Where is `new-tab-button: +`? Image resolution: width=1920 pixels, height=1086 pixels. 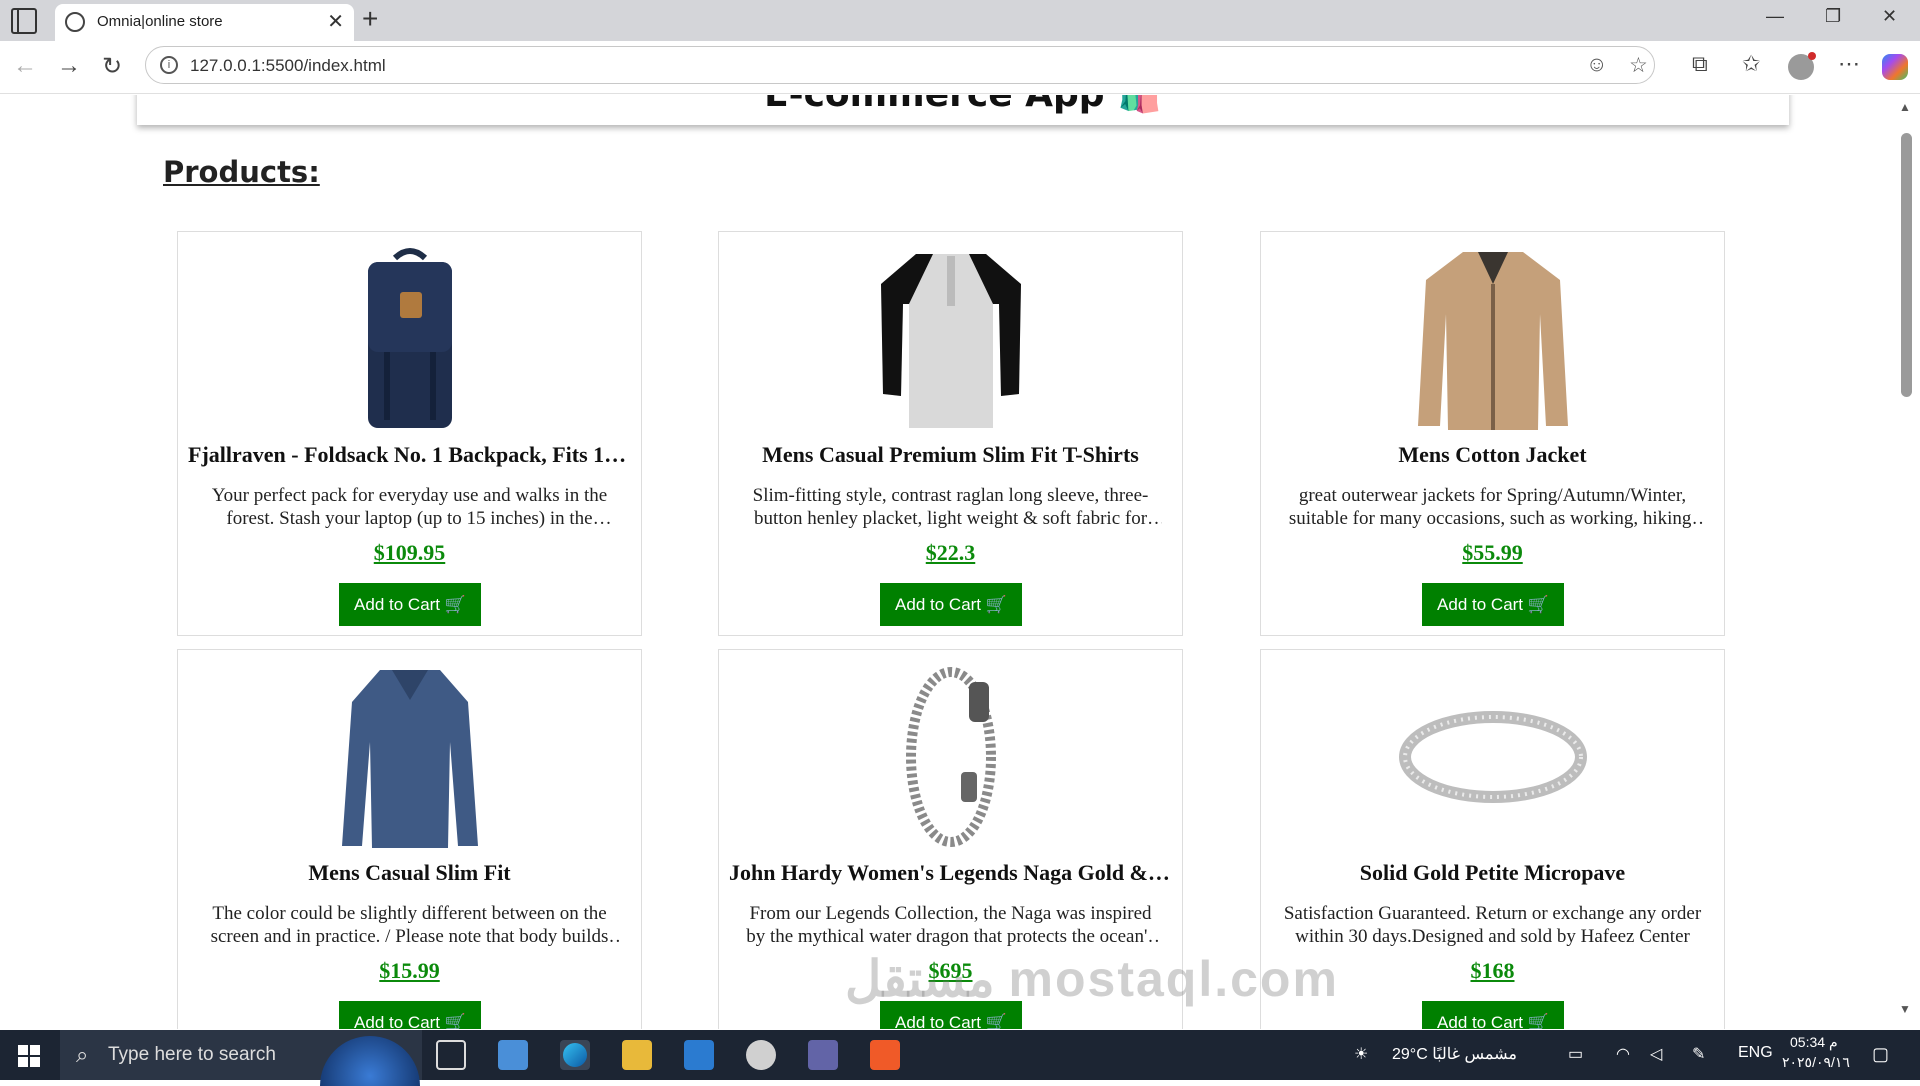 new-tab-button: + is located at coordinates (370, 19).